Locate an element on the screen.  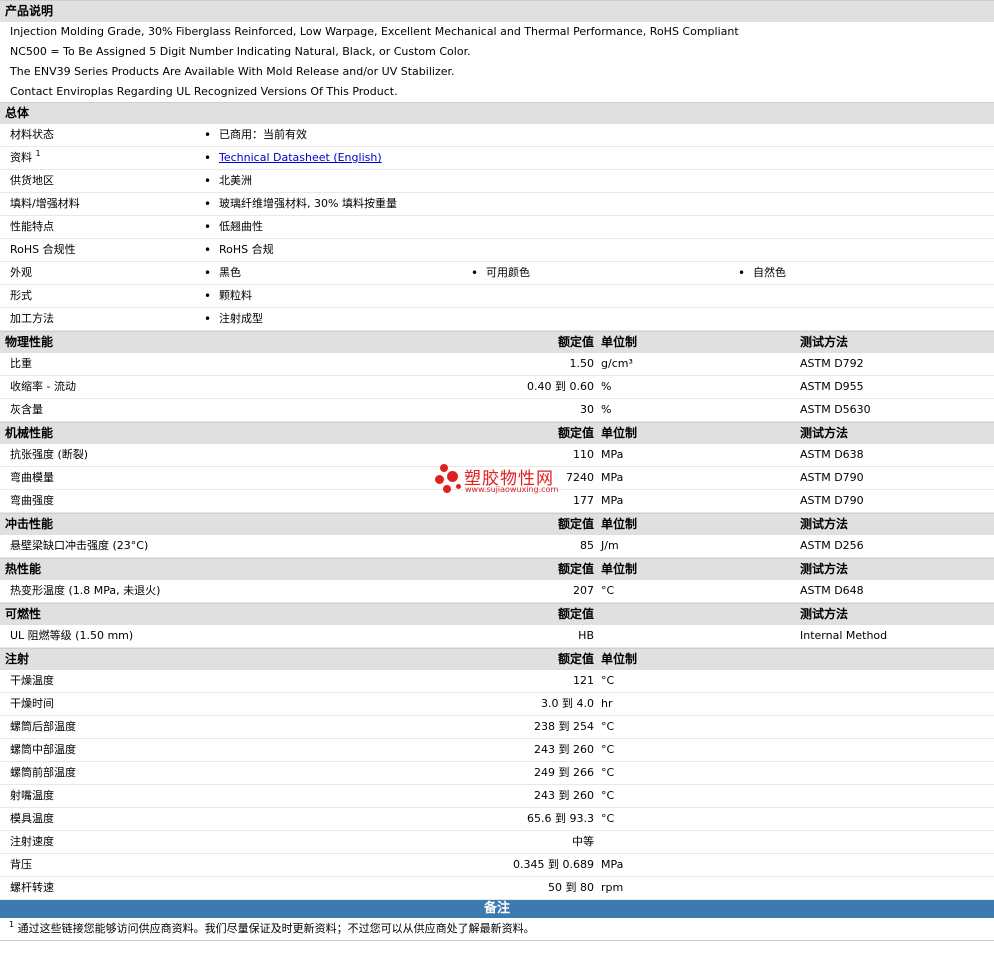
property-method: ASTM D648 is located at coordinates (832, 590).